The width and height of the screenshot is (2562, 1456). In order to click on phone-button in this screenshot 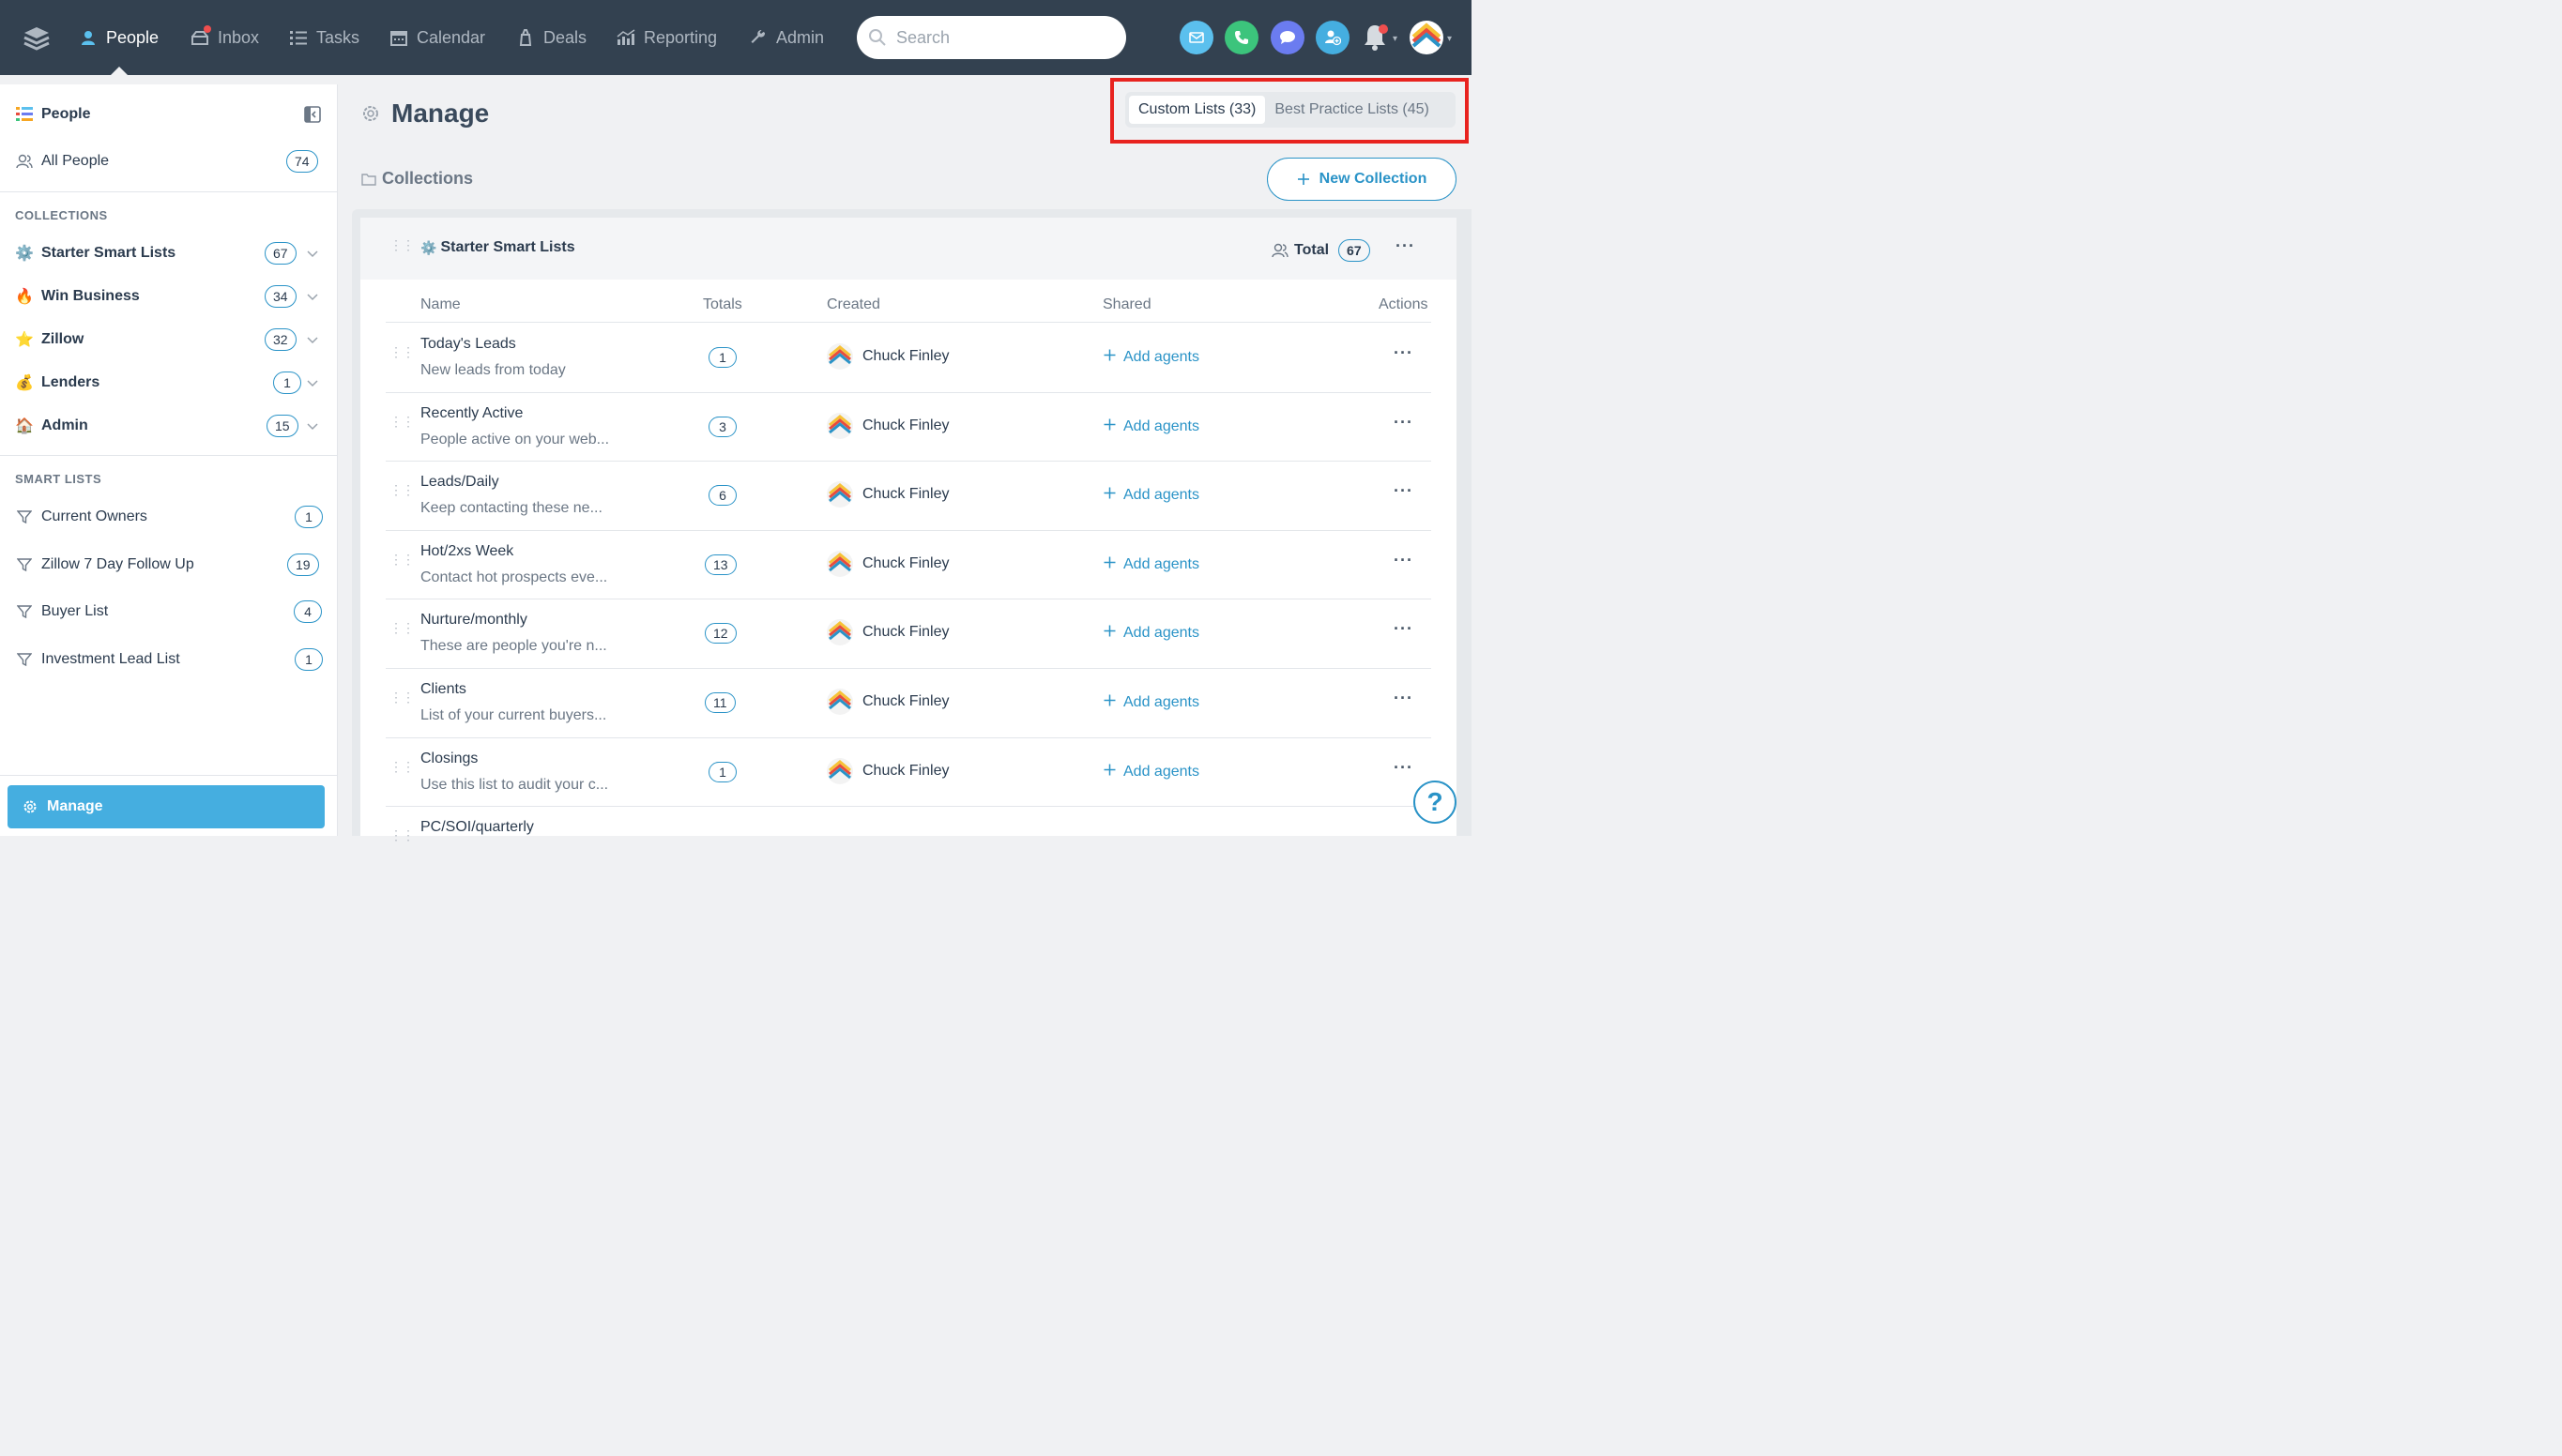, I will do `click(1242, 37)`.